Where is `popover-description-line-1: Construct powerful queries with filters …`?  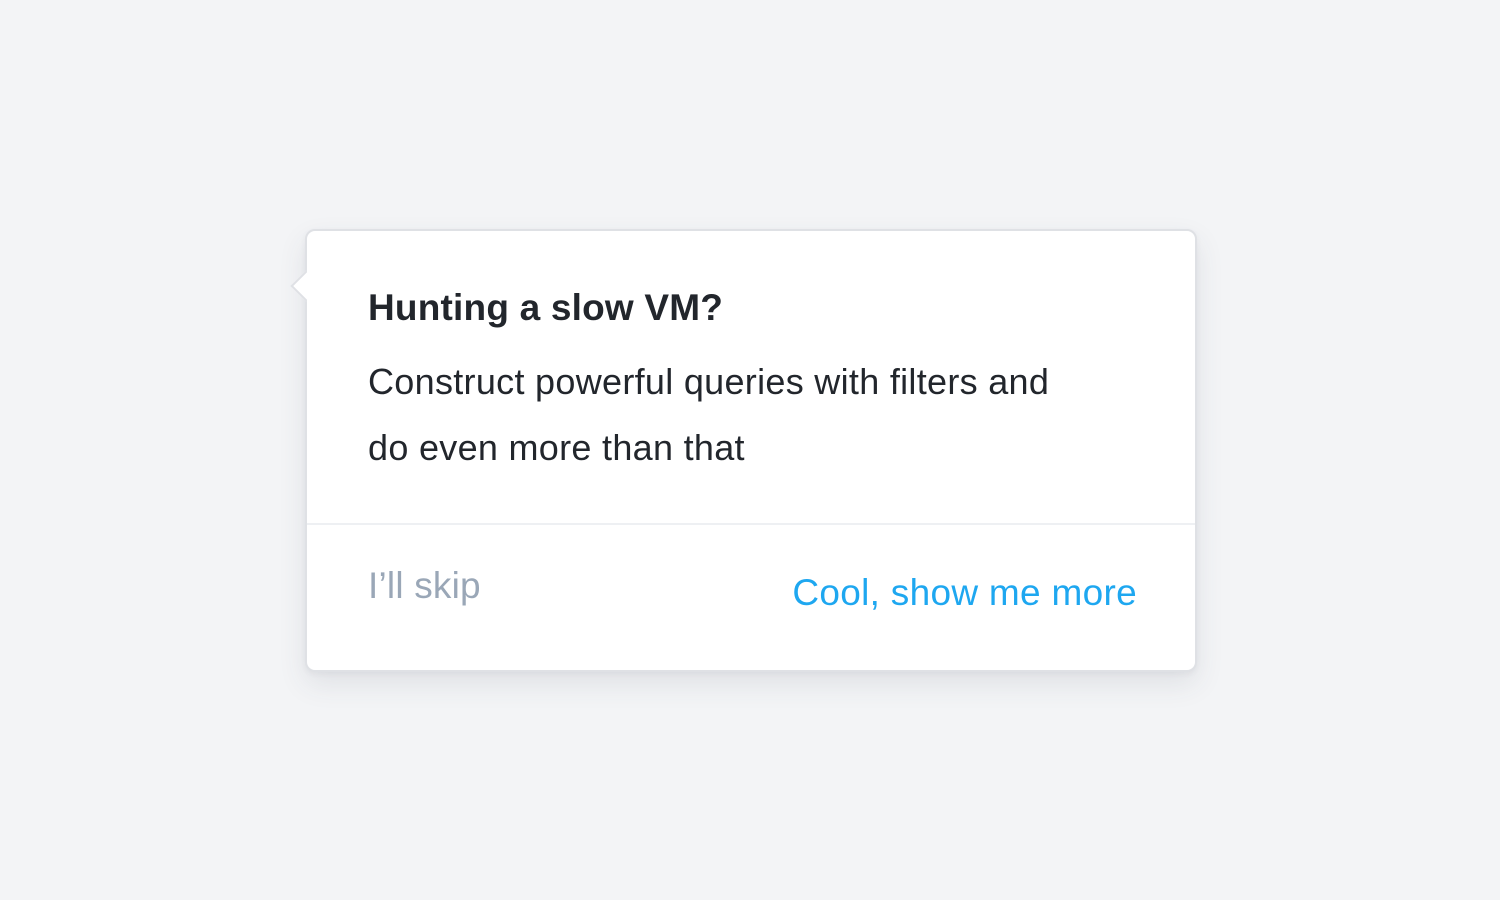
popover-description-line-1: Construct powerful queries with filters … is located at coordinates (709, 381).